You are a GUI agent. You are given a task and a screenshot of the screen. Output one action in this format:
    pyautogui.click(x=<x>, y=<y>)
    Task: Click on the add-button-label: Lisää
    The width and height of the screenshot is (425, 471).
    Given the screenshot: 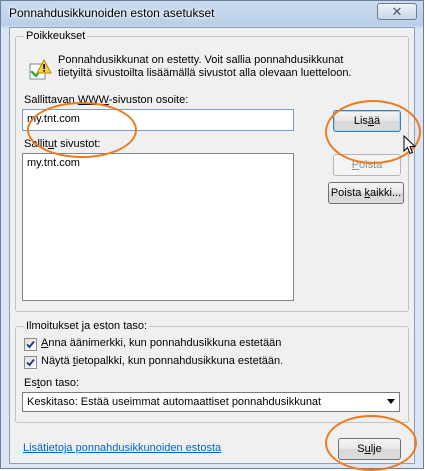 What is the action you would take?
    pyautogui.click(x=367, y=121)
    